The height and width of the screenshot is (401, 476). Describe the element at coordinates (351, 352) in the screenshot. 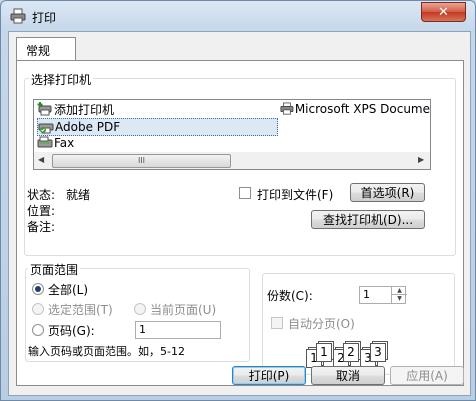

I see `collate-page: 2` at that location.